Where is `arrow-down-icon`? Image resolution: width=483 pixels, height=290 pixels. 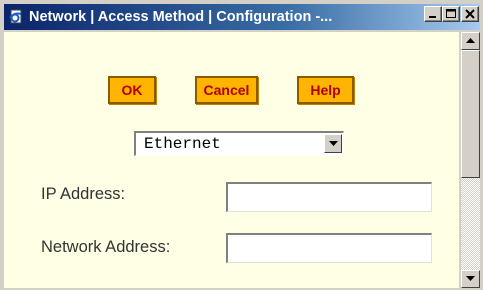
arrow-down-icon is located at coordinates (470, 278).